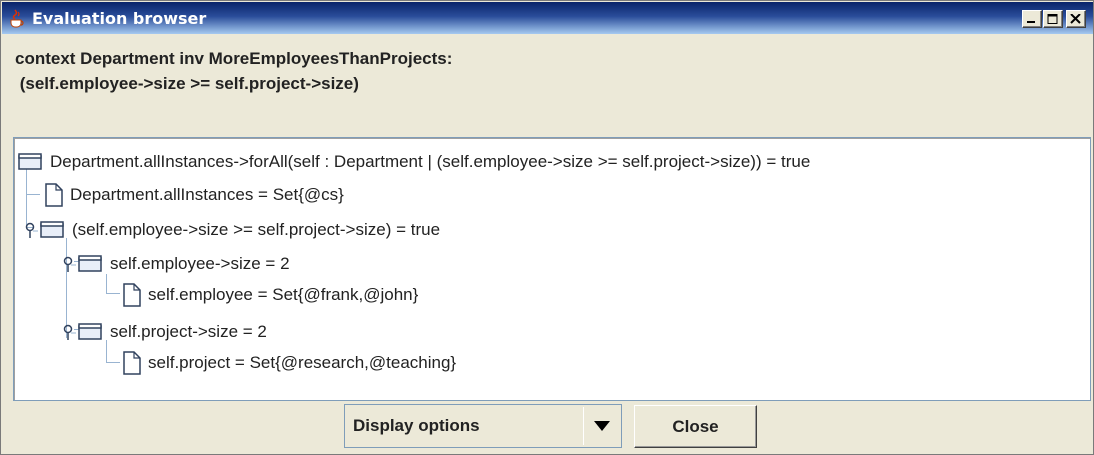 This screenshot has height=455, width=1094. What do you see at coordinates (430, 161) in the screenshot?
I see `tree-node-label: Department.allInstances->forAll(self` at bounding box center [430, 161].